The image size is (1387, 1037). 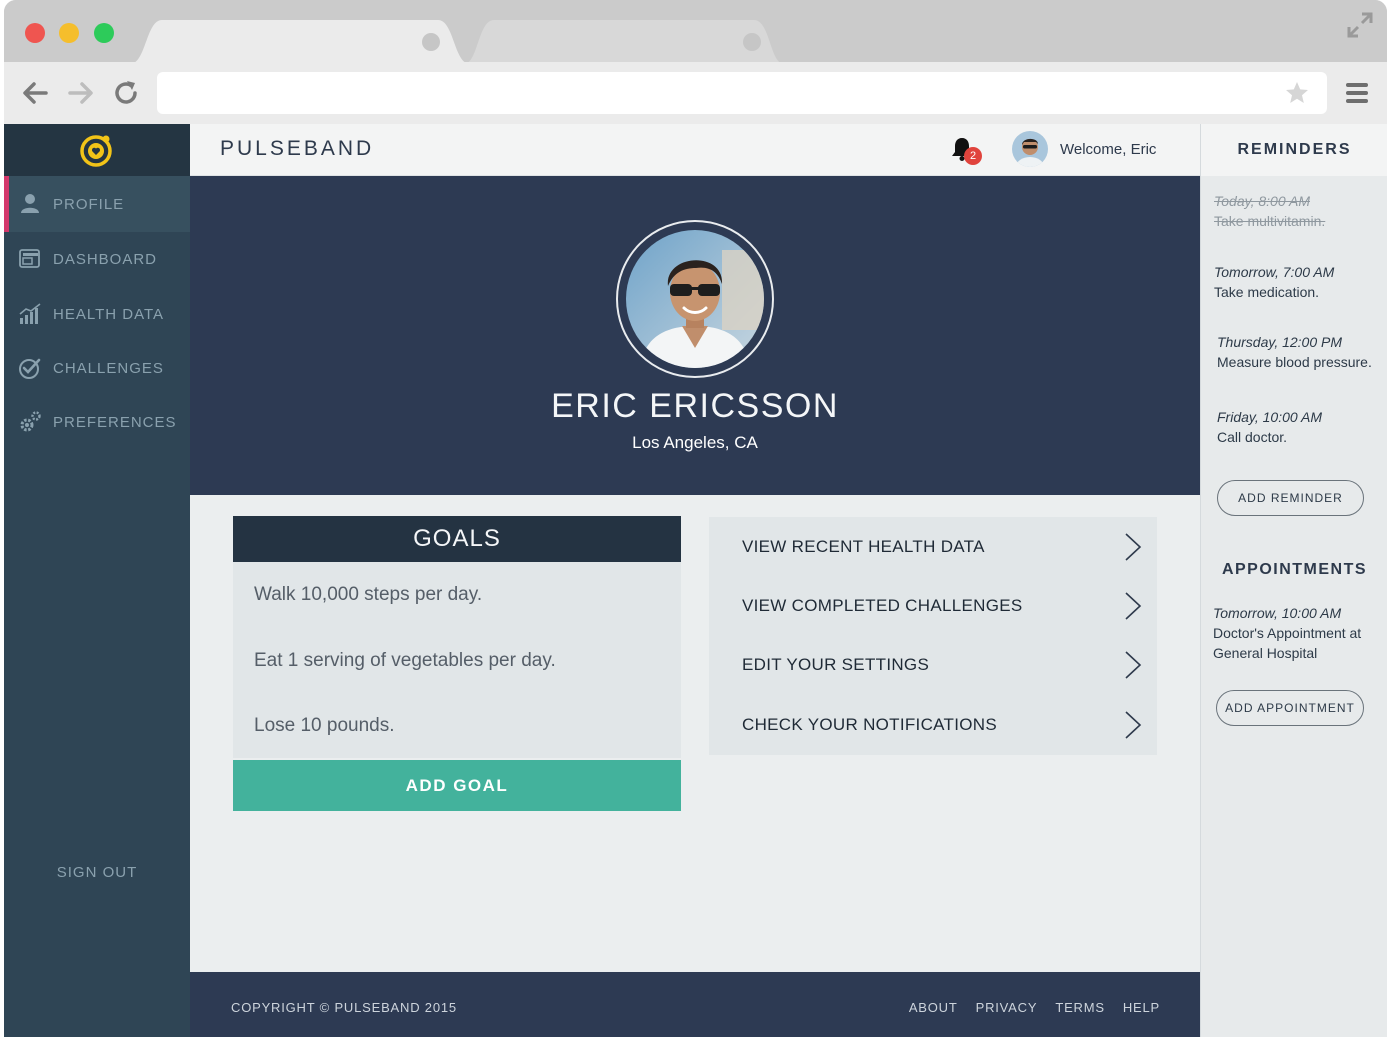 What do you see at coordinates (1299, 211) in the screenshot?
I see `reminder-item: Today, 8:00 AM Take multivitamin.` at bounding box center [1299, 211].